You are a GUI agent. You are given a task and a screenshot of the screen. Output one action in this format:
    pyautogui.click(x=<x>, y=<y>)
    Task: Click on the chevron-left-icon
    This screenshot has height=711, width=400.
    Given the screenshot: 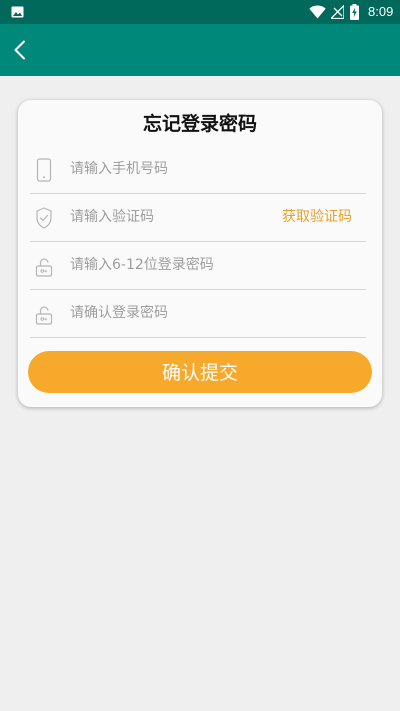 What is the action you would take?
    pyautogui.click(x=19, y=50)
    